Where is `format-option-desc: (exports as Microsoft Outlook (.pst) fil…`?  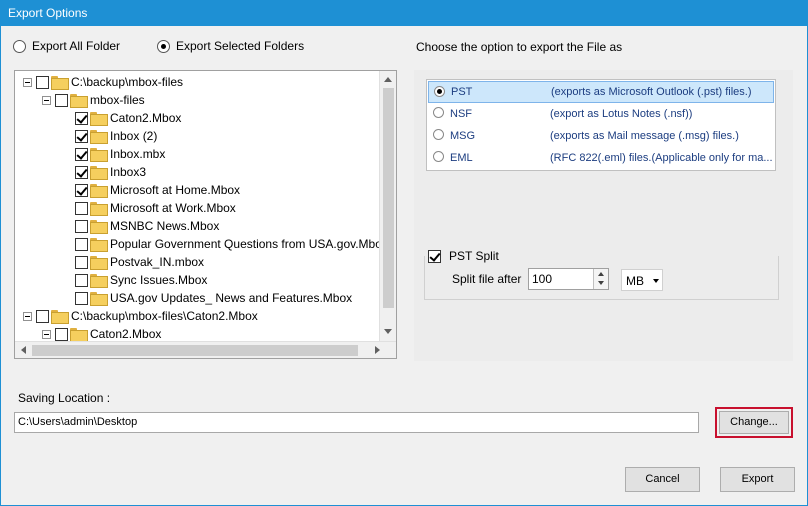 format-option-desc: (exports as Microsoft Outlook (.pst) fil… is located at coordinates (651, 92).